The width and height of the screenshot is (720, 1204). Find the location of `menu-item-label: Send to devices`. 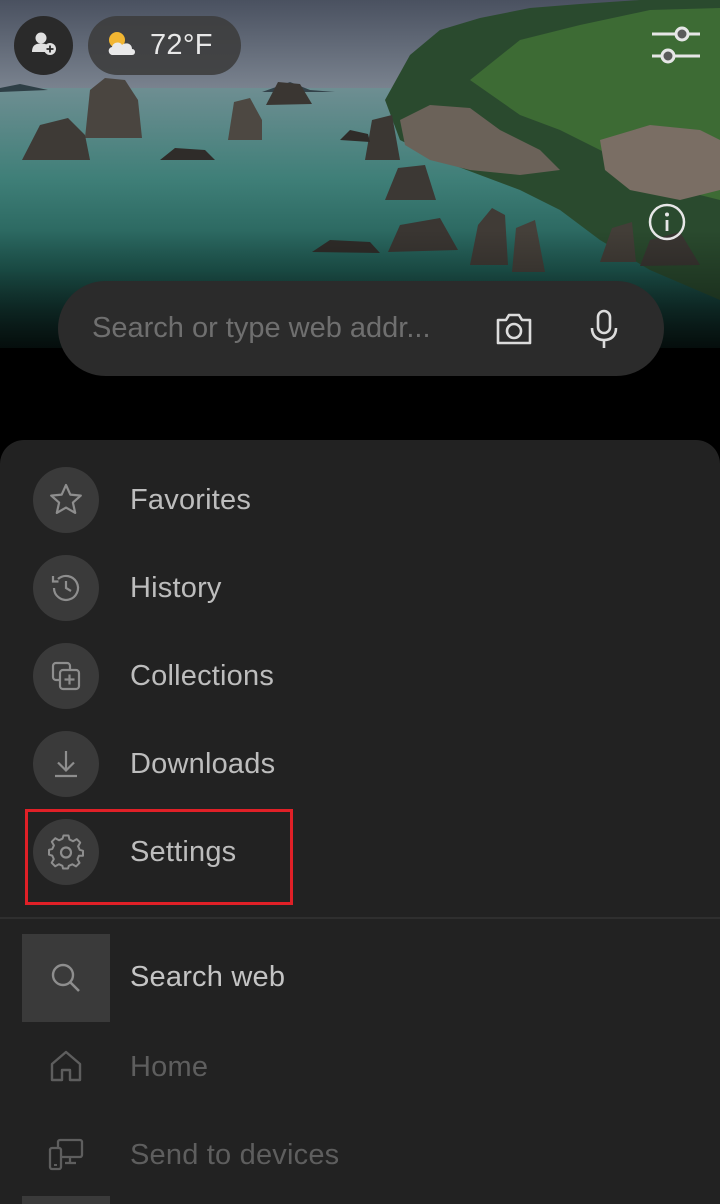

menu-item-label: Send to devices is located at coordinates (235, 1155).